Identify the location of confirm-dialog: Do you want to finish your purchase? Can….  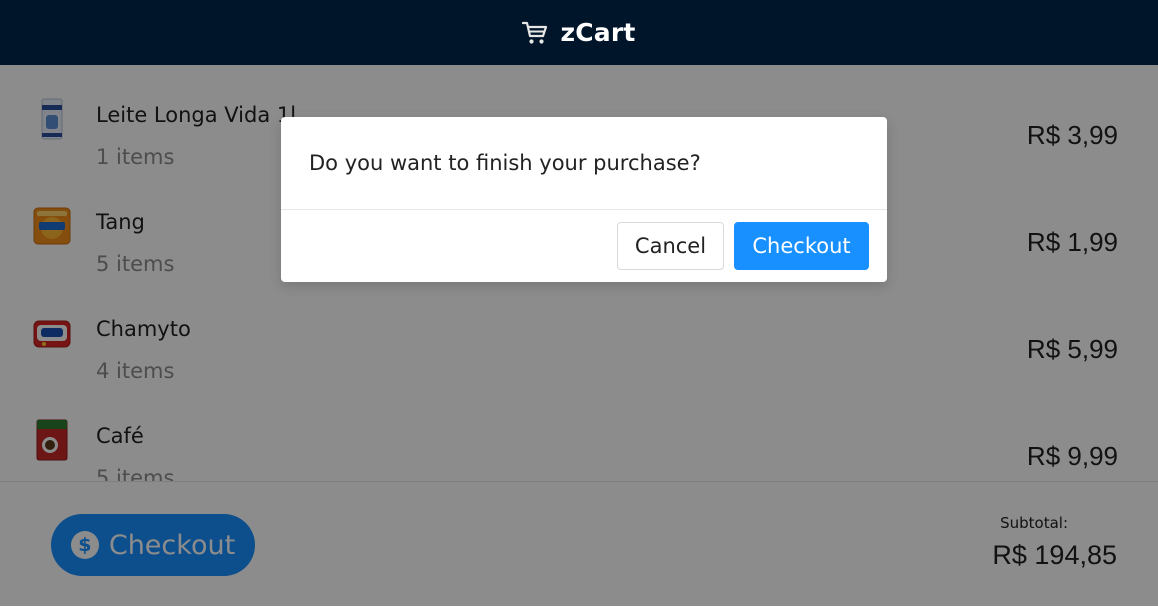
(584, 199).